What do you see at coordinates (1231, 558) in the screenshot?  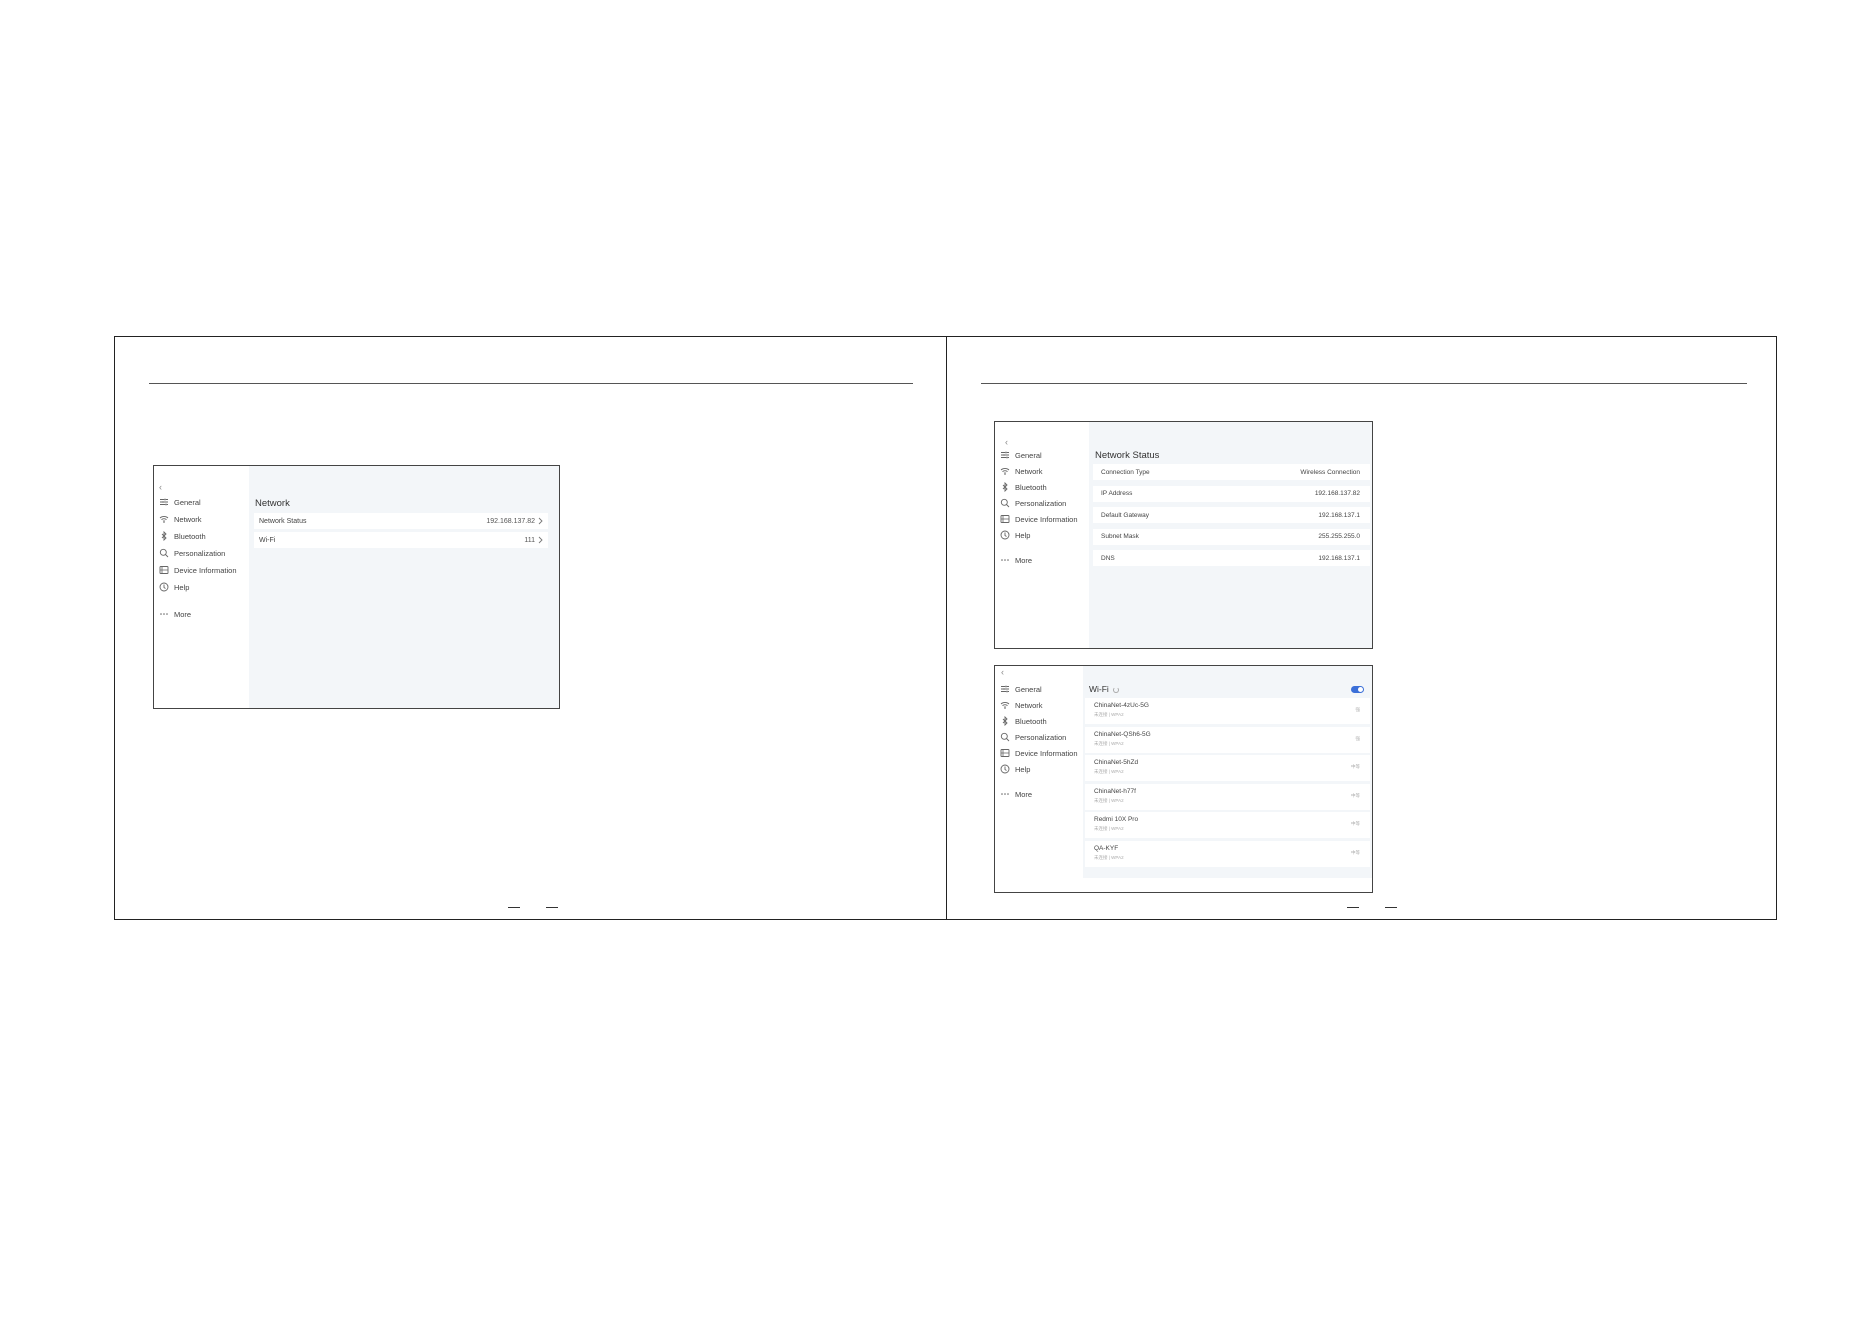 I see `status-row: DNS 192.168.137.1` at bounding box center [1231, 558].